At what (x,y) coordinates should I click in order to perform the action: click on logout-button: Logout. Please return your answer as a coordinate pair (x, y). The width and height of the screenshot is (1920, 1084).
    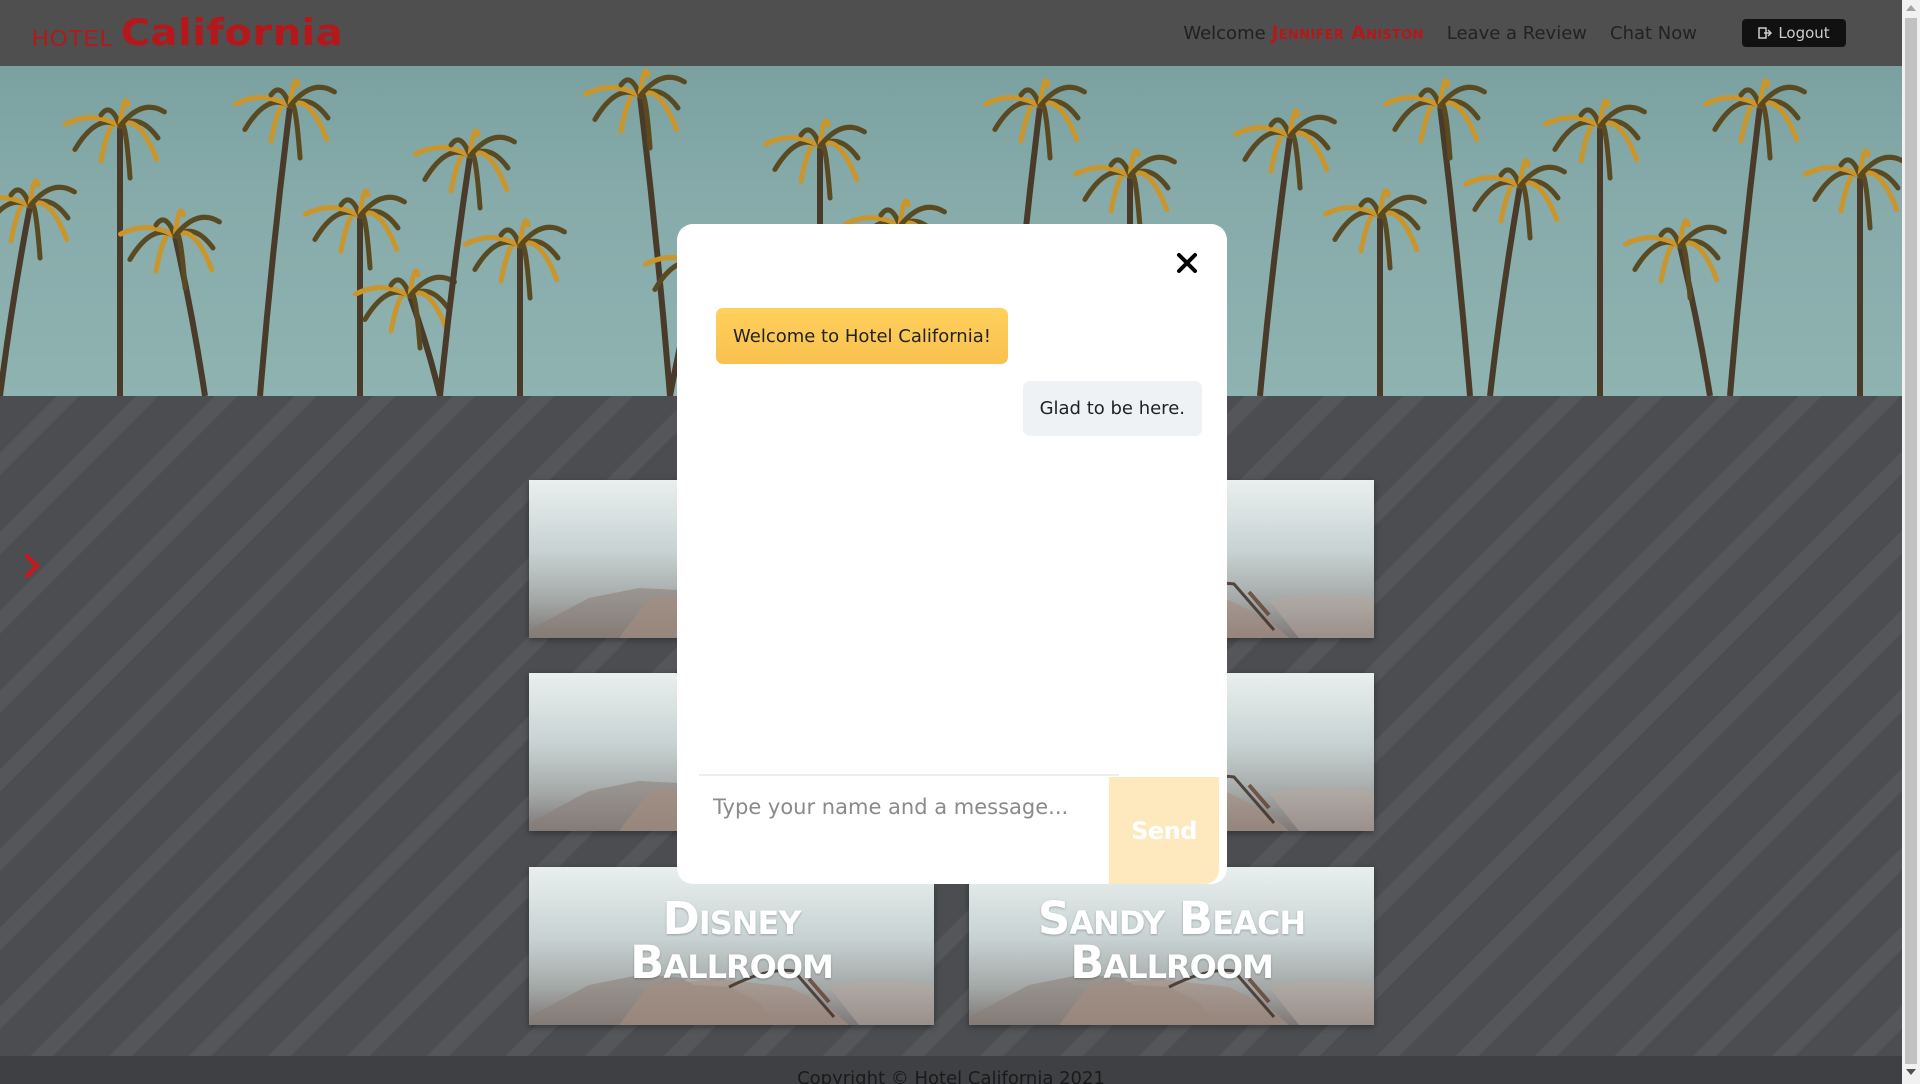
    Looking at the image, I should click on (1794, 33).